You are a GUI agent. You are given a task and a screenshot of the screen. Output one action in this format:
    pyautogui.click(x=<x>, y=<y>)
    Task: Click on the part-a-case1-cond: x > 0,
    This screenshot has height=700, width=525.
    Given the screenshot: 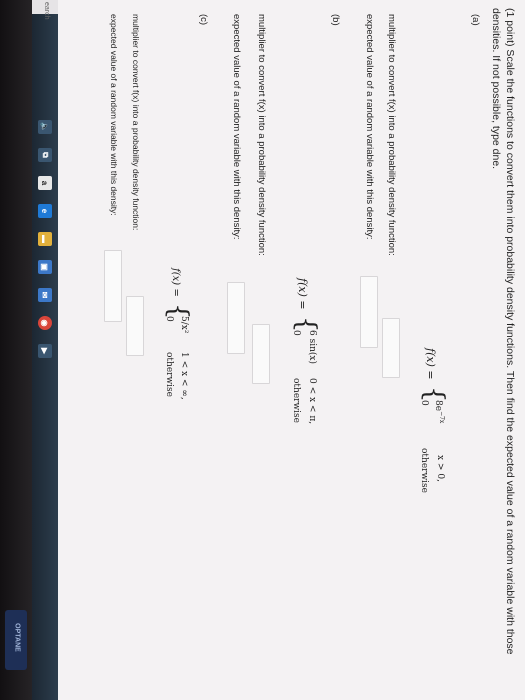 What is the action you would take?
    pyautogui.click(x=440, y=468)
    